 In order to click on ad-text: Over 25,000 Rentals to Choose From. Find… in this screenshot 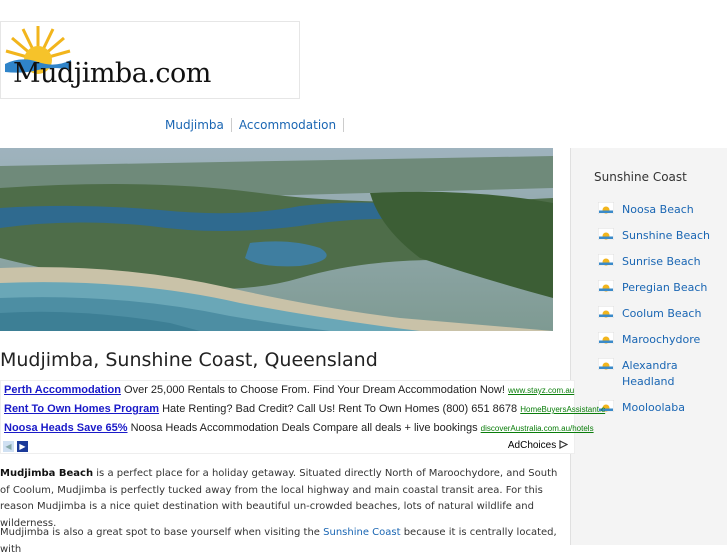, I will do `click(314, 390)`.